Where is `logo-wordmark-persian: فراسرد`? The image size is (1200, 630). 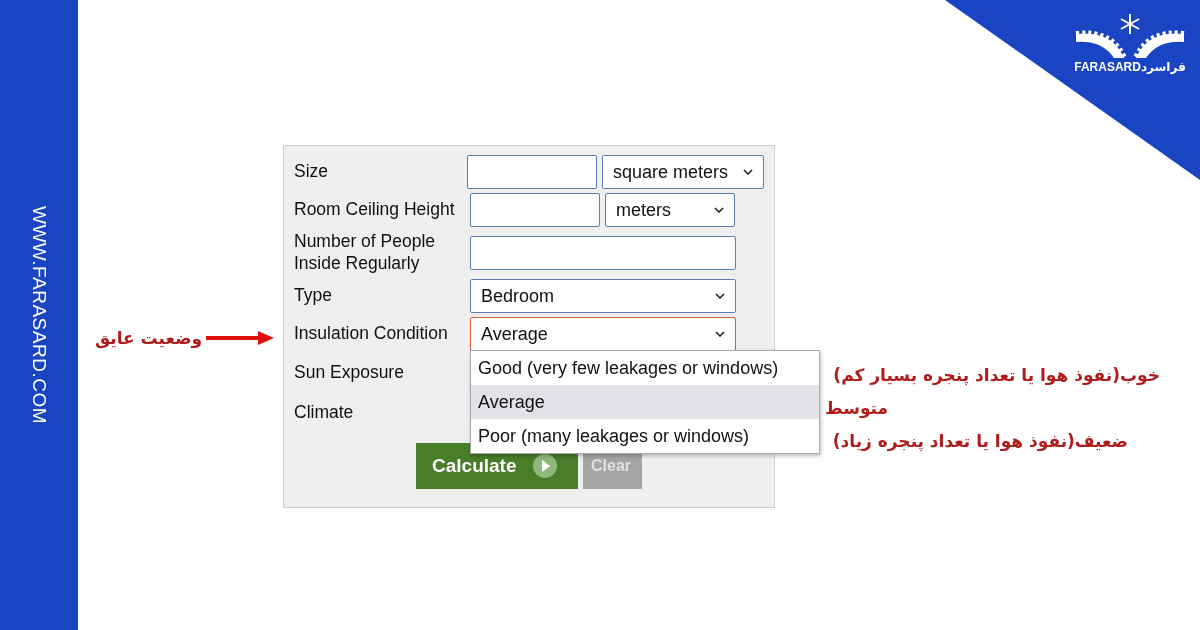
logo-wordmark-persian: فراسرد is located at coordinates (1163, 67).